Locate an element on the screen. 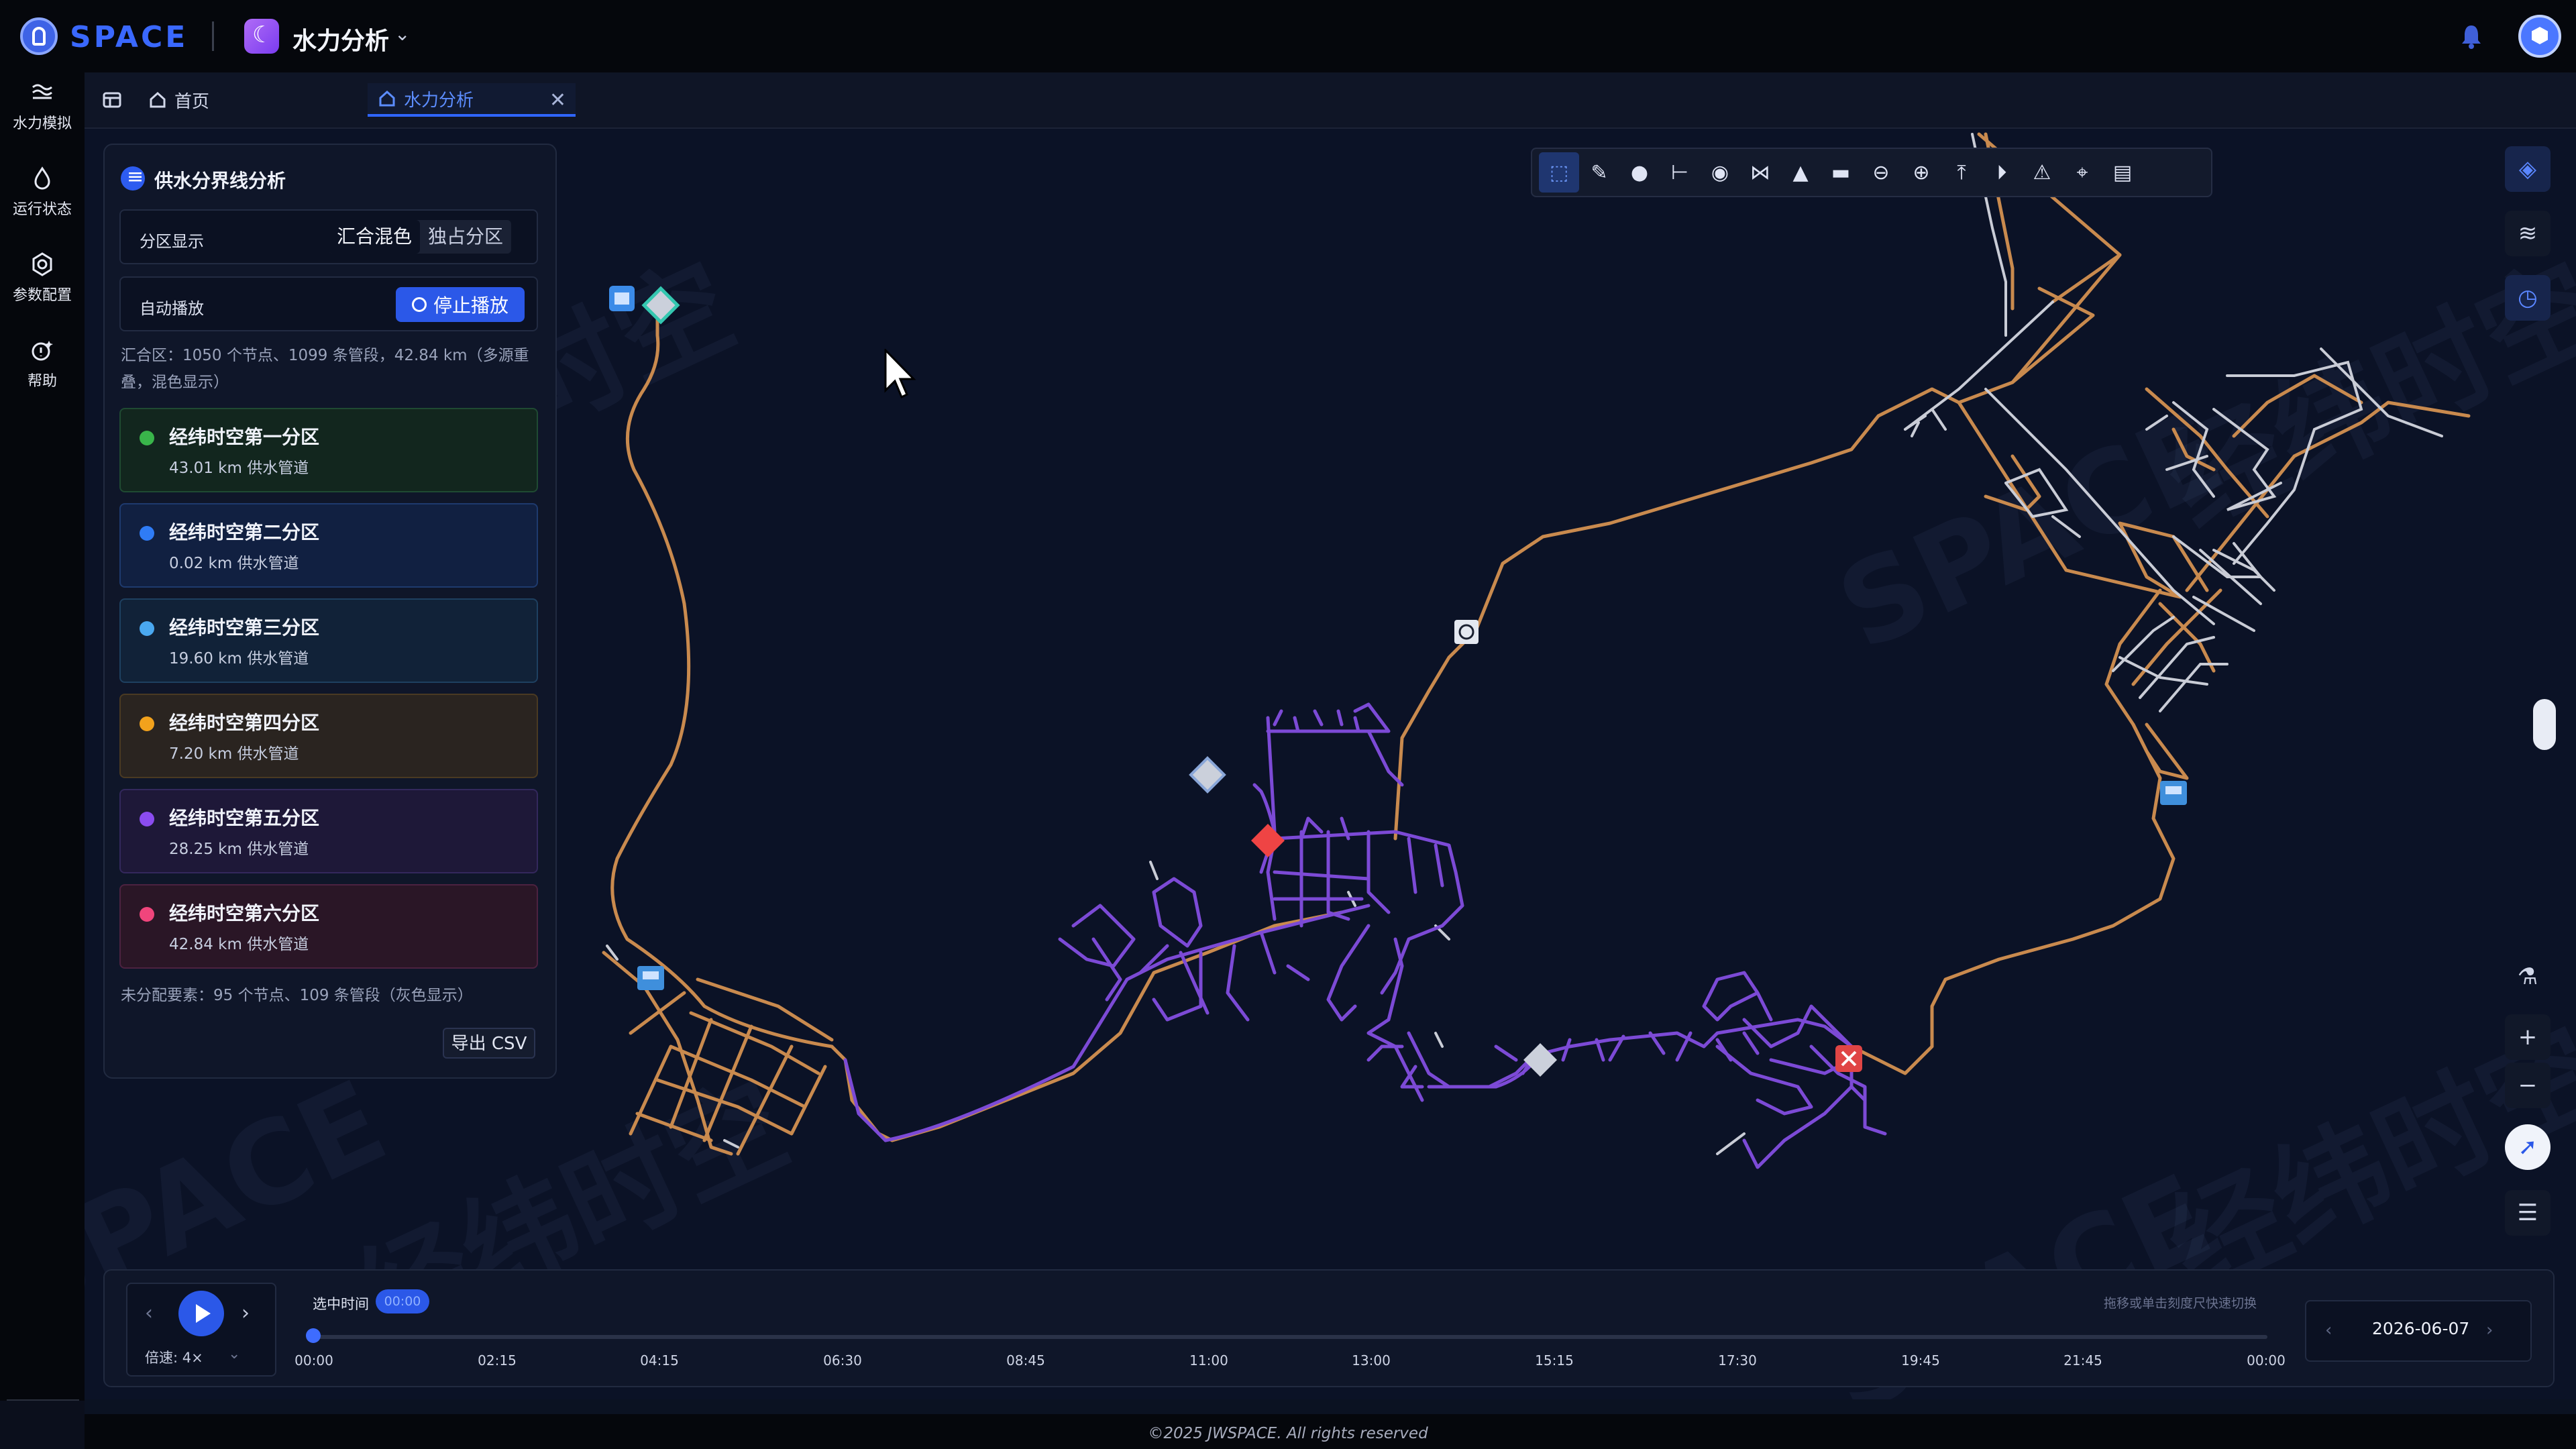 The height and width of the screenshot is (1449, 2576). pump-icon is located at coordinates (1466, 632).